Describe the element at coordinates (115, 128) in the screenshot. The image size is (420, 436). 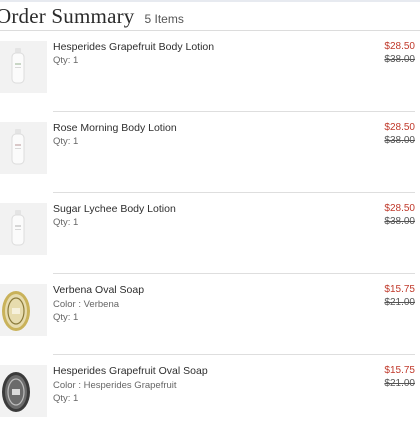
I see `product-name: Rose Morning Body Lotion` at that location.